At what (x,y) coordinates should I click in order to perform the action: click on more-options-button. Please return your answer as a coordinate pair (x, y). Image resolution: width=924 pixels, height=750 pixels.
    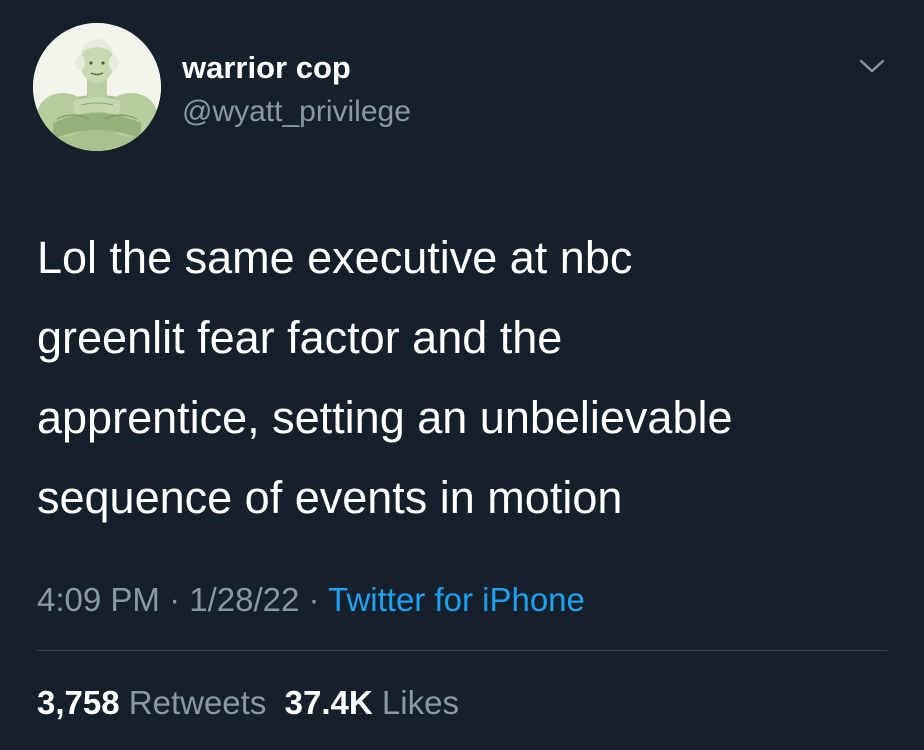
    Looking at the image, I should click on (872, 66).